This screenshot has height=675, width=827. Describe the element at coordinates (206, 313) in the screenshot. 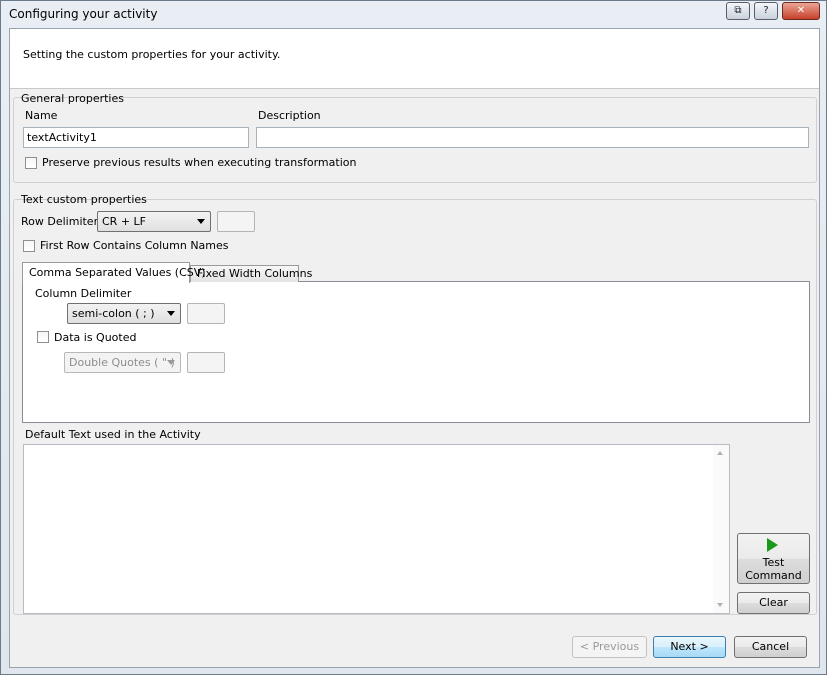

I see `column-delimiter-custom-field` at that location.